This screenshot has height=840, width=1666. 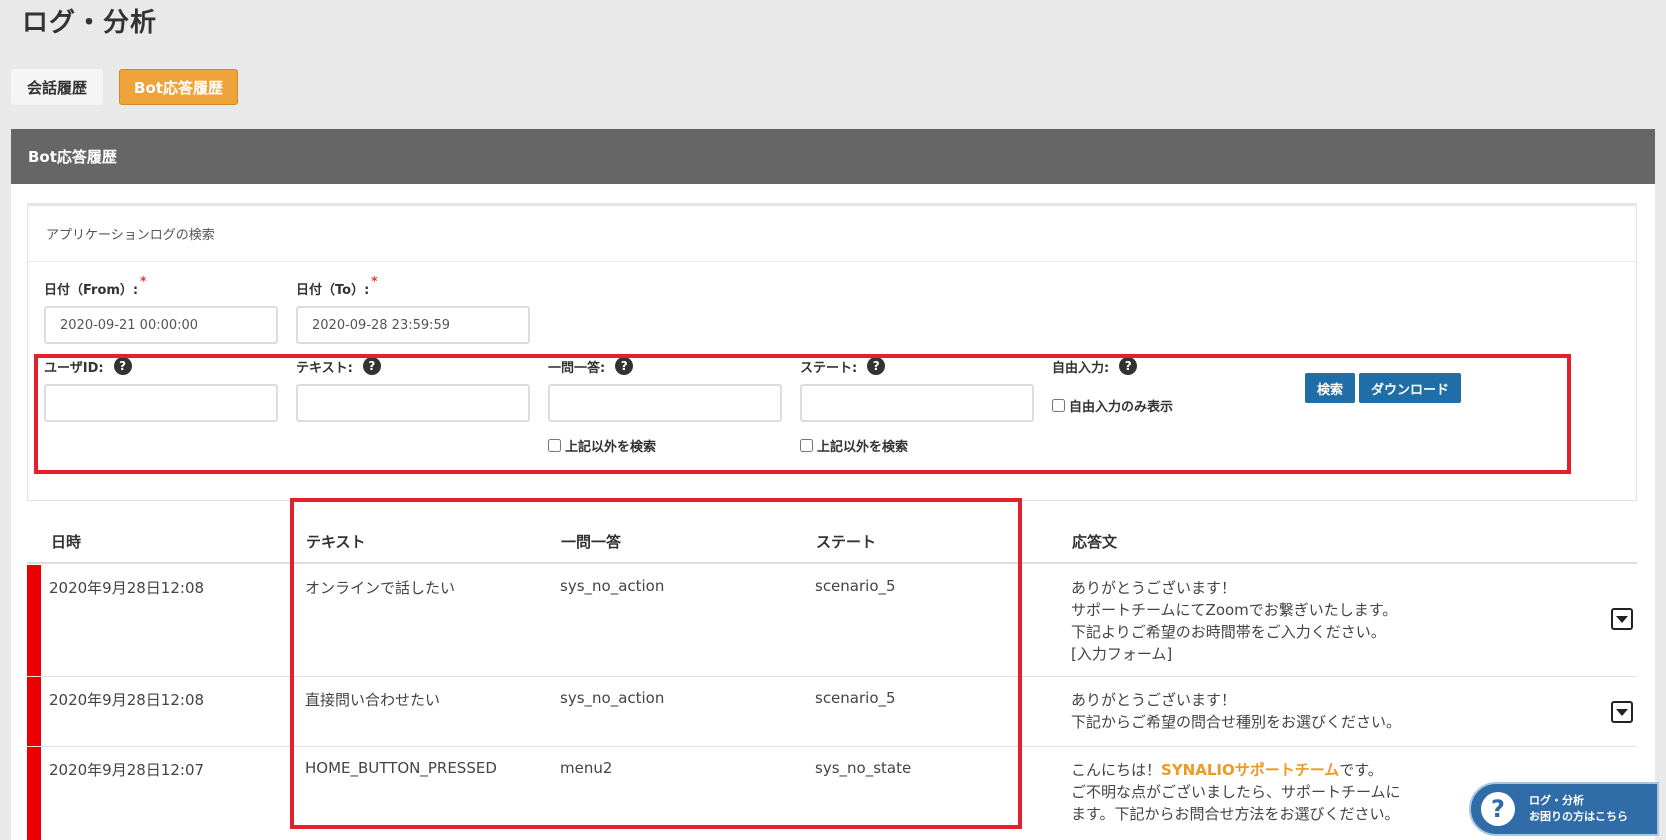 I want to click on row-datetime: 2020年9月28日12:07, so click(x=127, y=770).